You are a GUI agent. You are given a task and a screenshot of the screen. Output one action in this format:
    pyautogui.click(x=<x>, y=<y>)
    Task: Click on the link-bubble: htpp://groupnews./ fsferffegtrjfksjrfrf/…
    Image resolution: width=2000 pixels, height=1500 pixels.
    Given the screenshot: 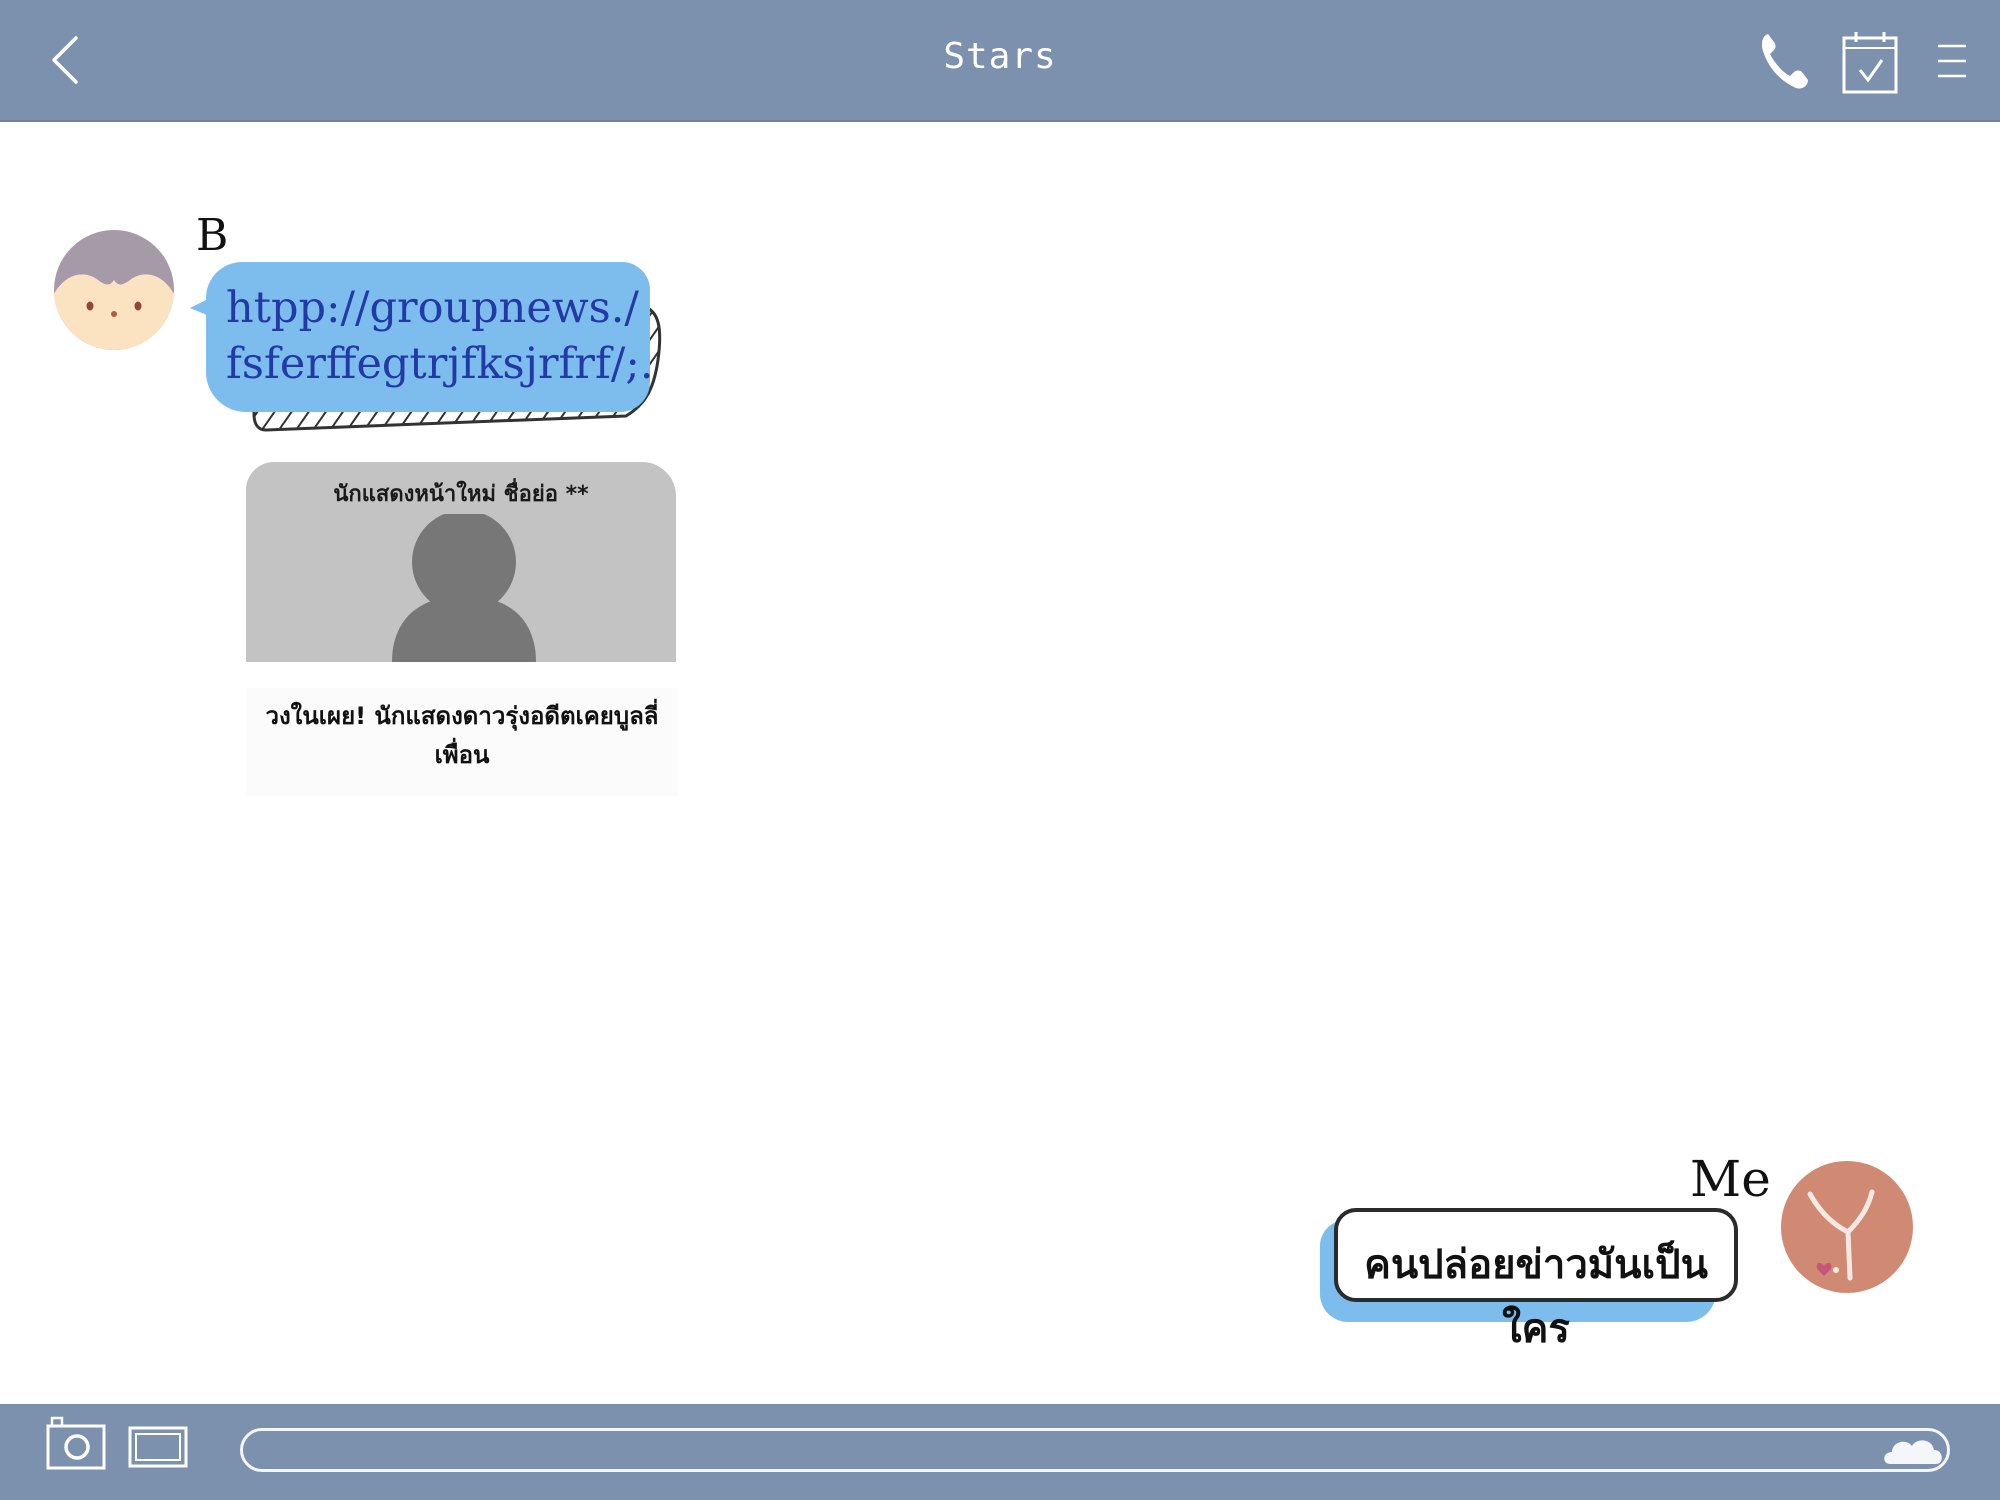 What is the action you would take?
    pyautogui.click(x=430, y=337)
    